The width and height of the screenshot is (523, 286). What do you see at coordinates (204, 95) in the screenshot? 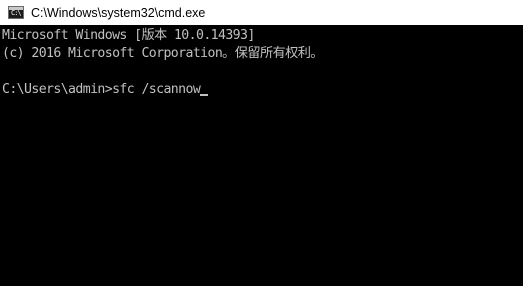
I see `text-cursor` at bounding box center [204, 95].